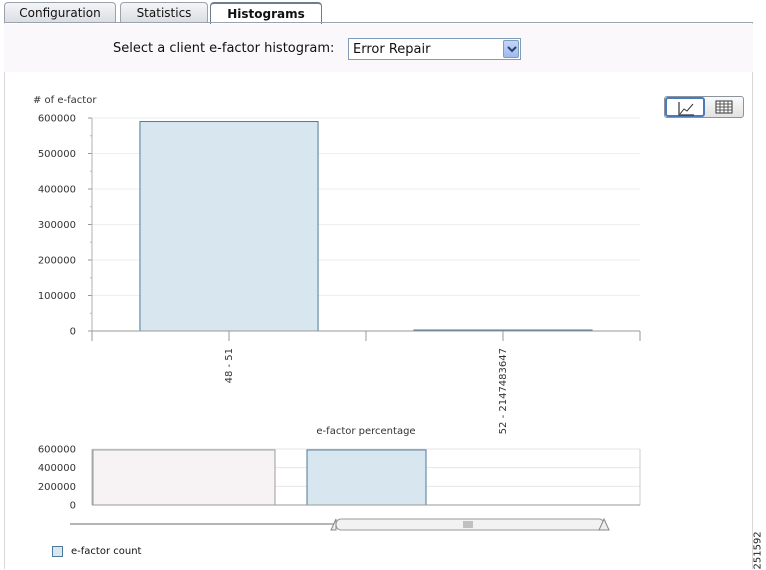  What do you see at coordinates (106, 551) in the screenshot?
I see `legend-label: e-factor count` at bounding box center [106, 551].